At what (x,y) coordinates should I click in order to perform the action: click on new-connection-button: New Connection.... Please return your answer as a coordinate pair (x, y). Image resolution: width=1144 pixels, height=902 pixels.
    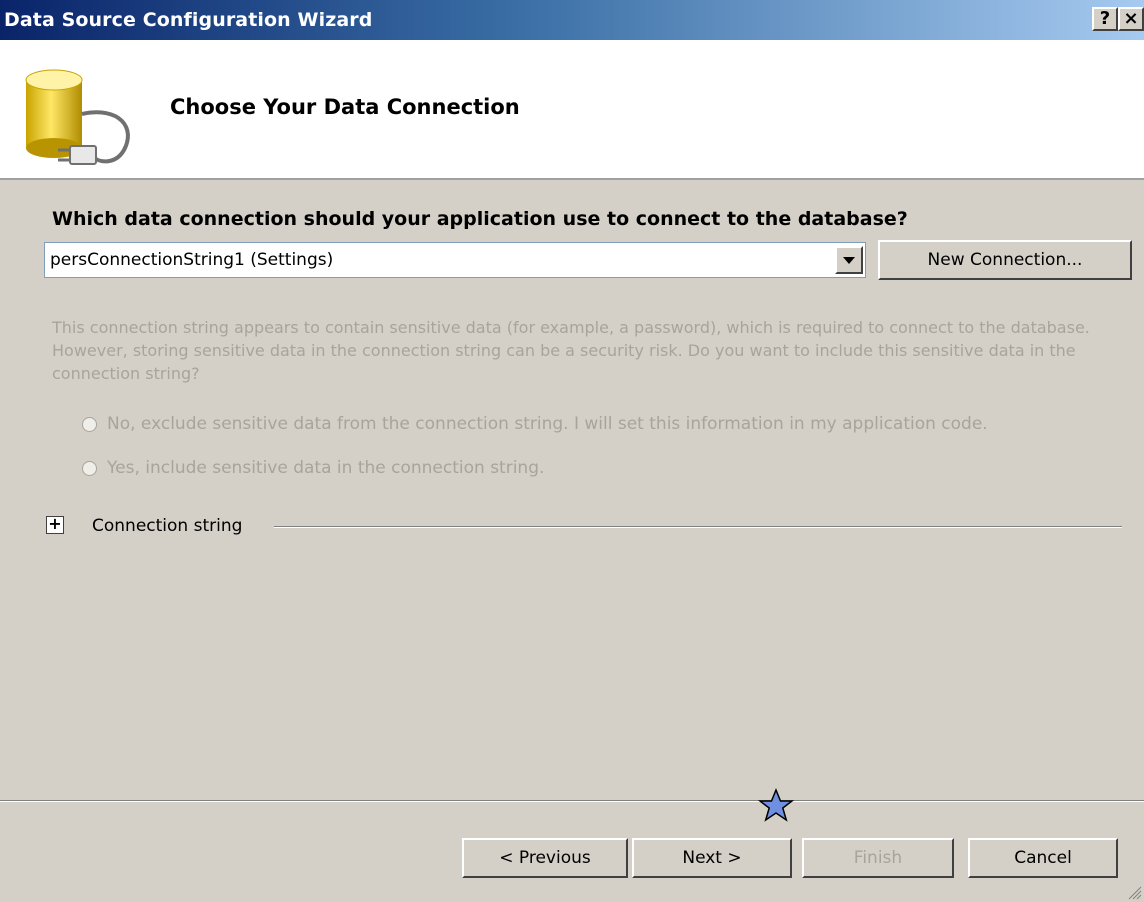
    Looking at the image, I should click on (1005, 260).